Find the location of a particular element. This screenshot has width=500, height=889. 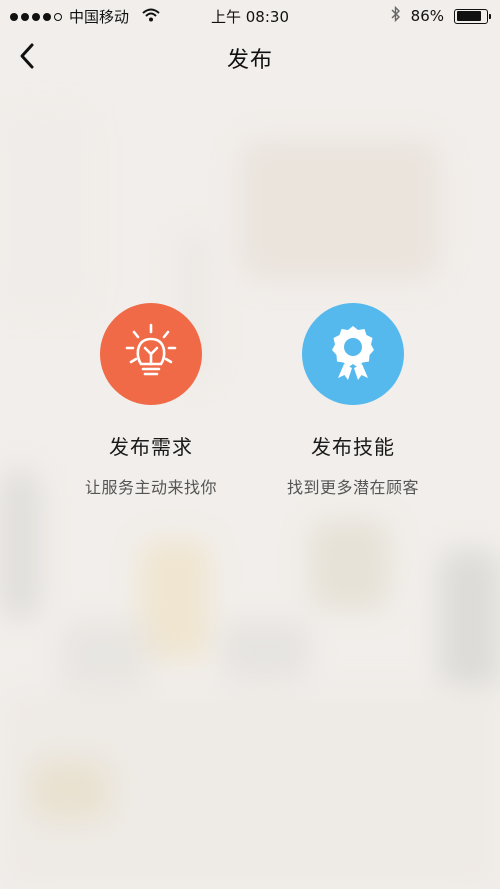

award-badge-icon is located at coordinates (353, 354).